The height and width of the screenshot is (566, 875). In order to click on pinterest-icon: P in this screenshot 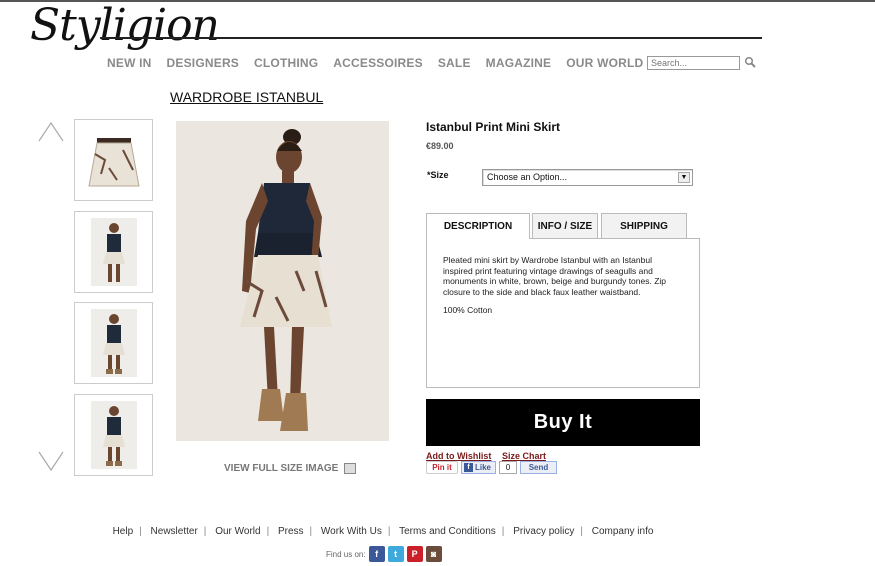, I will do `click(414, 554)`.